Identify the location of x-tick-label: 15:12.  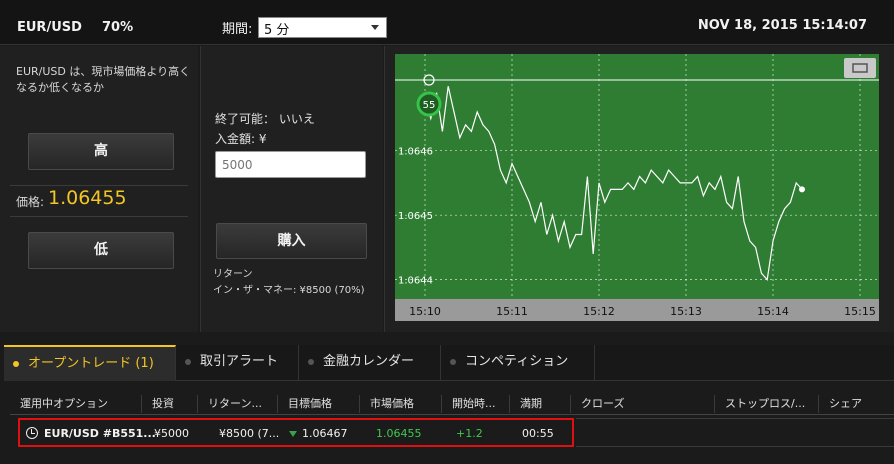
(599, 311).